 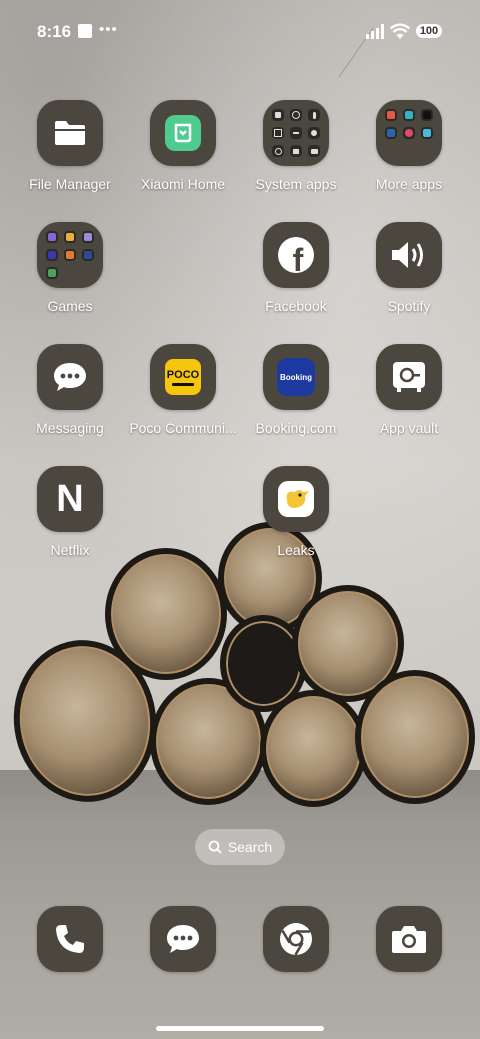 I want to click on app-xiaomi-home: Xiaomi Home, so click(x=183, y=146).